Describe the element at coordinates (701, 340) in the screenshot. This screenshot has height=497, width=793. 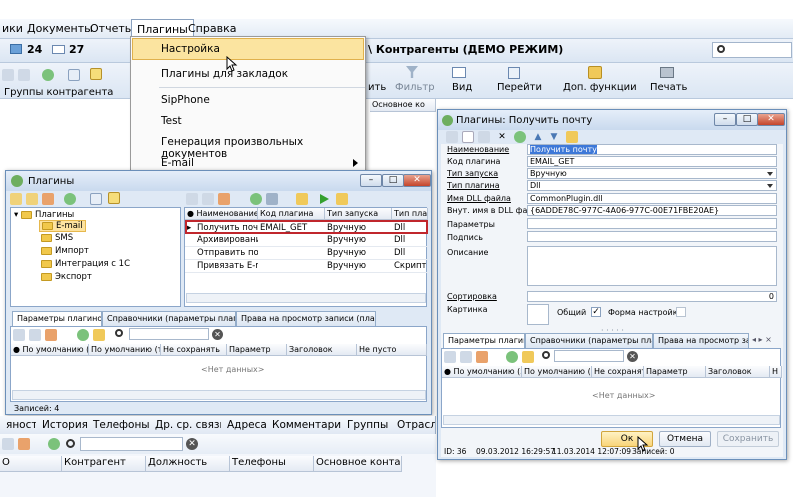
I see `tab-plugin-rights: Права на просмотр запи` at that location.